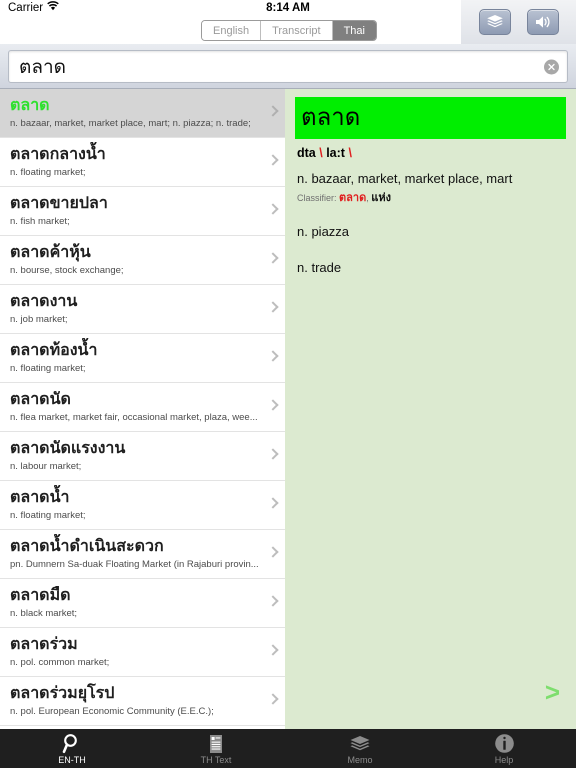 This screenshot has height=768, width=576. I want to click on clear-circle-icon, so click(551, 66).